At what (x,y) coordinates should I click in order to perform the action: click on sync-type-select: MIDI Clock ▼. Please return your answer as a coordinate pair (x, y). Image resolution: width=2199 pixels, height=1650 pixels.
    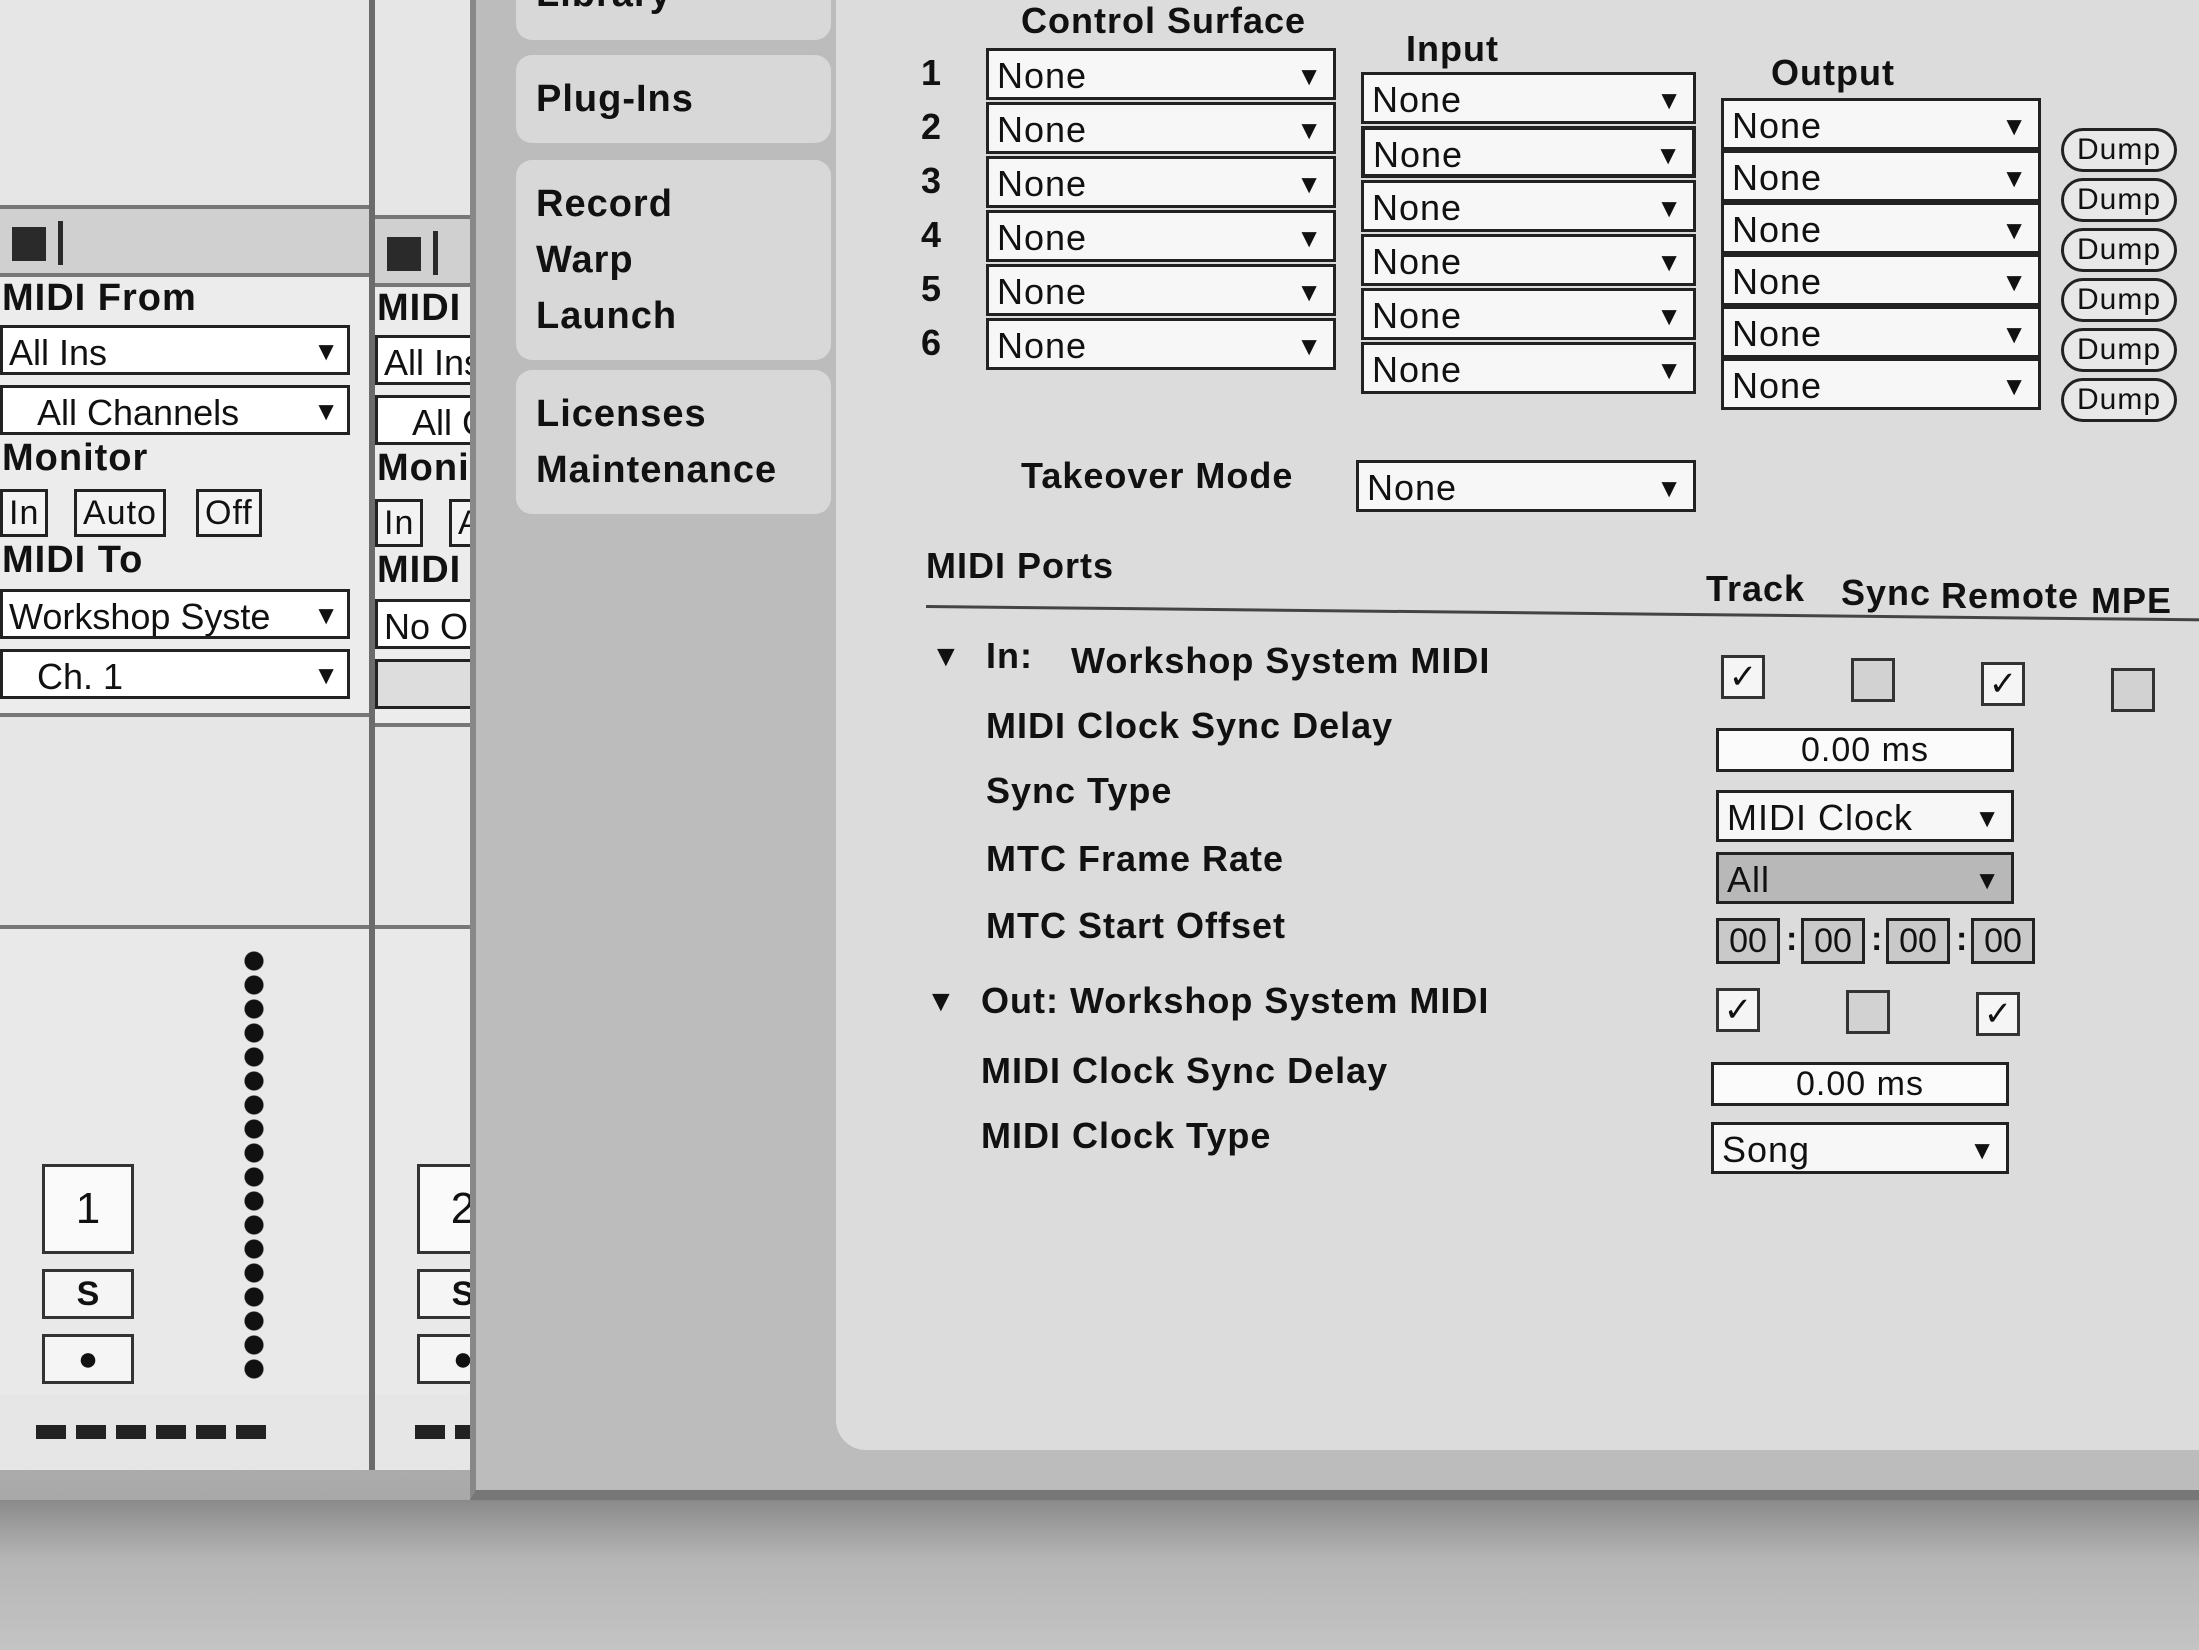
    Looking at the image, I should click on (1865, 816).